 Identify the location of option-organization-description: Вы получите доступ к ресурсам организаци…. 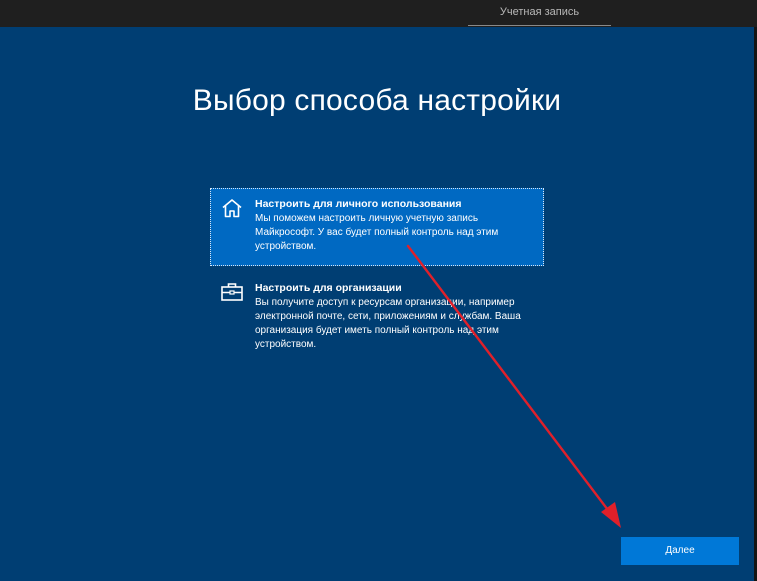
(388, 323).